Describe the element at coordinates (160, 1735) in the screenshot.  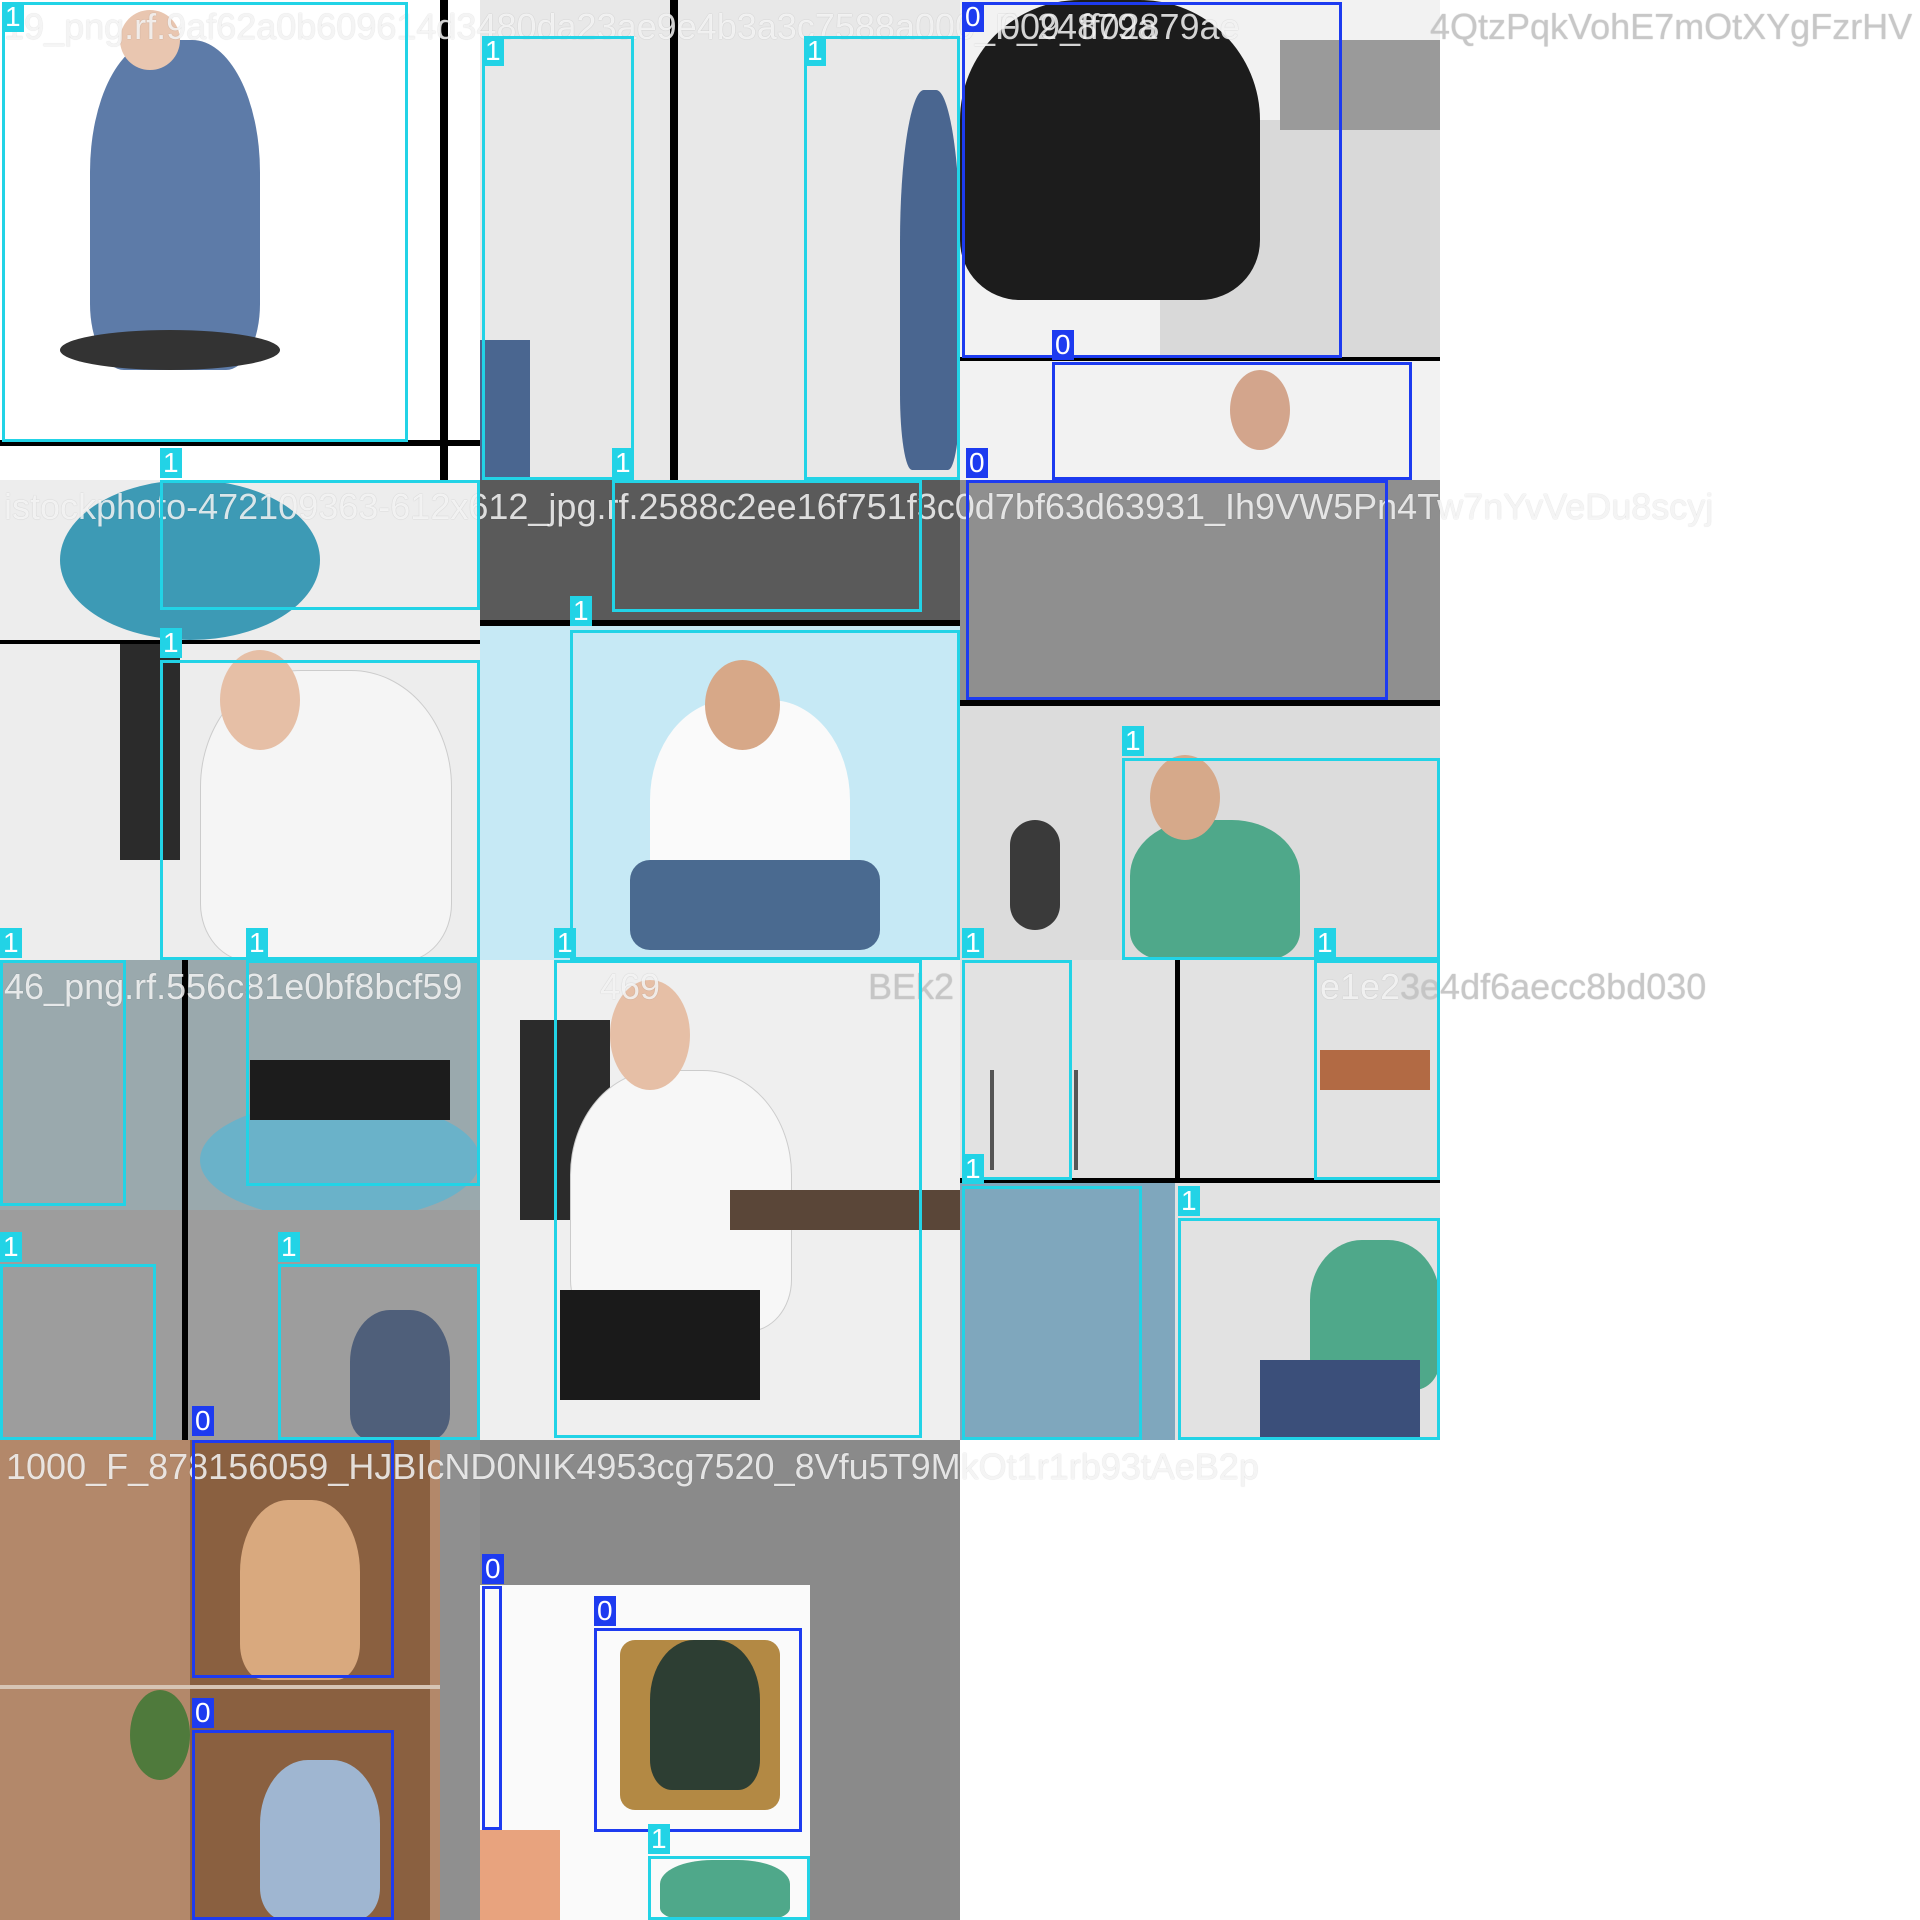
I see `plant` at that location.